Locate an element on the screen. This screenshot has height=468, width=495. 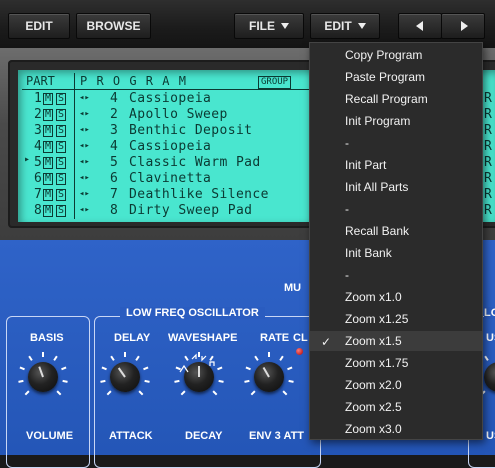
basis-knob is located at coordinates (43, 377).